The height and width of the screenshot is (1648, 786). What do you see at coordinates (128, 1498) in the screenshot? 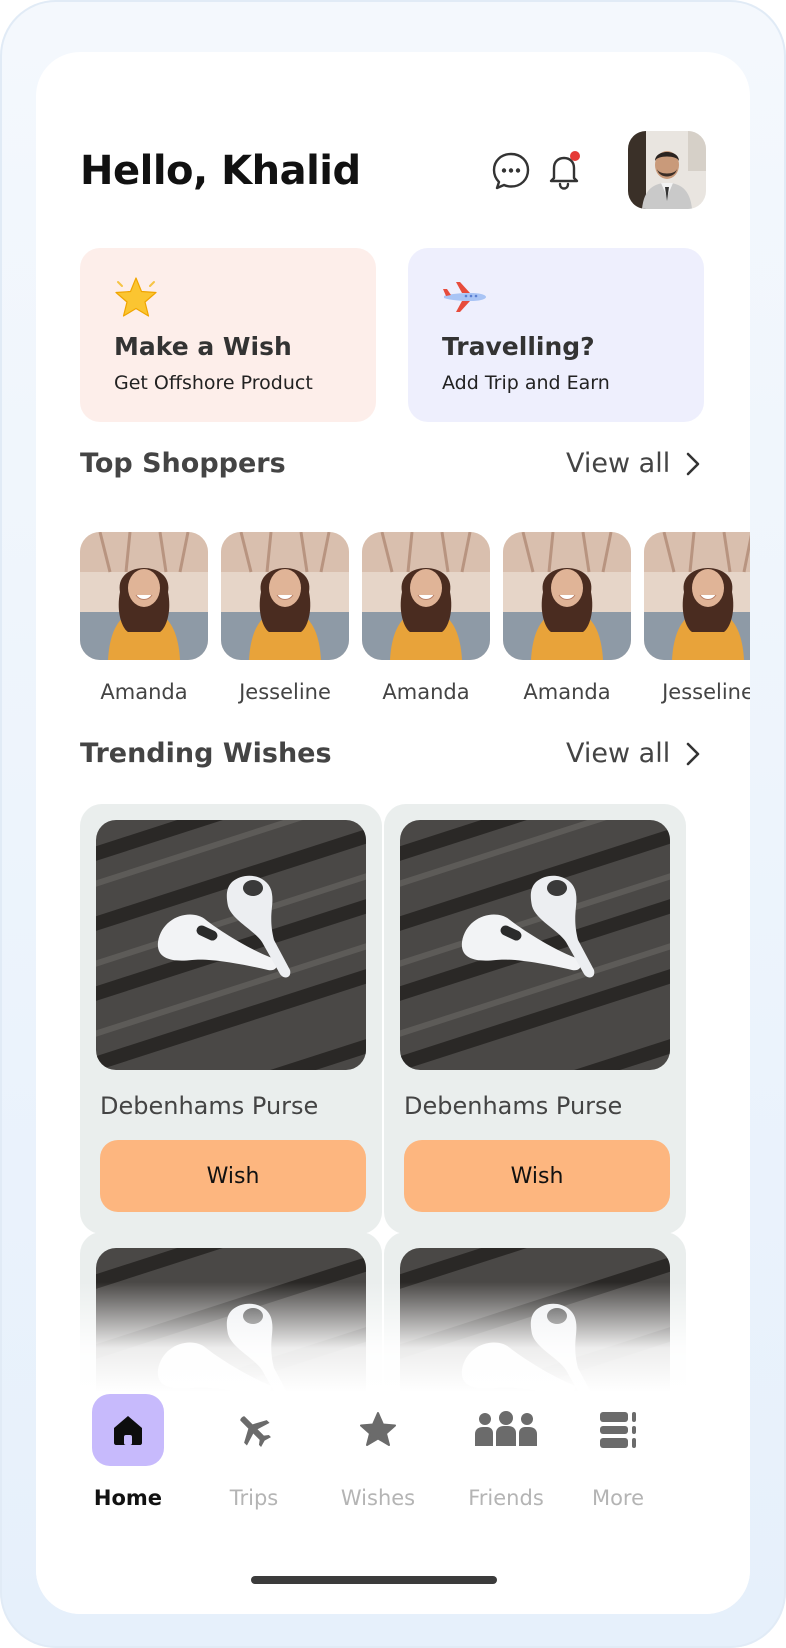
I see `nav-label: Home` at bounding box center [128, 1498].